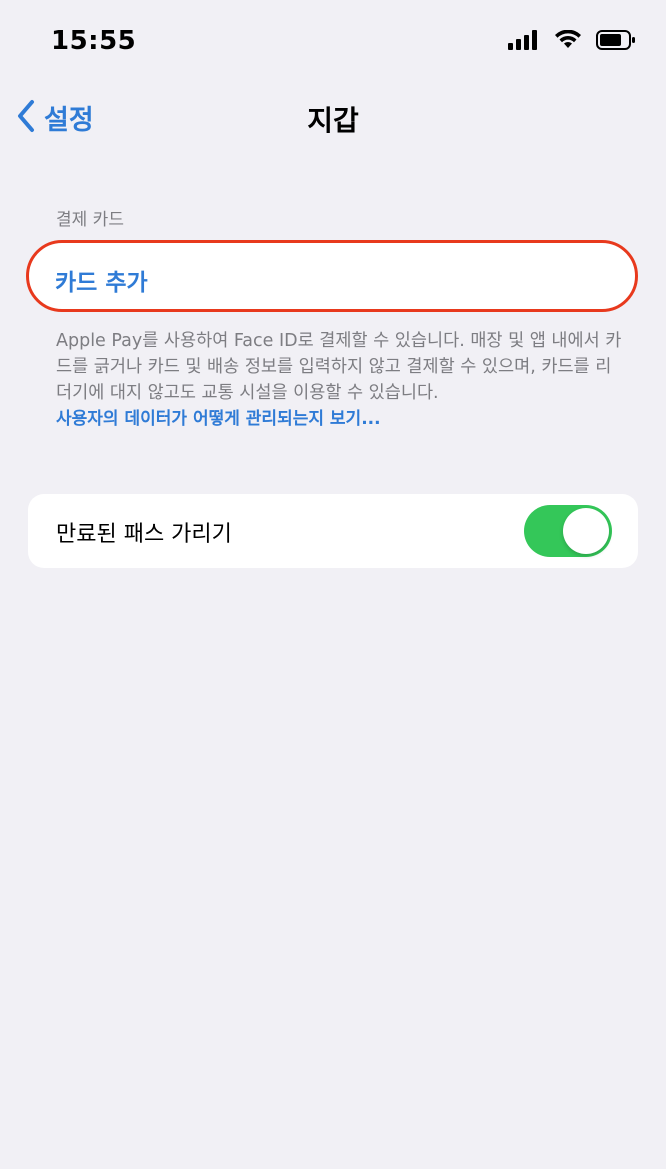 This screenshot has width=666, height=1169. I want to click on navigation-bar: 설정 지갑, so click(333, 120).